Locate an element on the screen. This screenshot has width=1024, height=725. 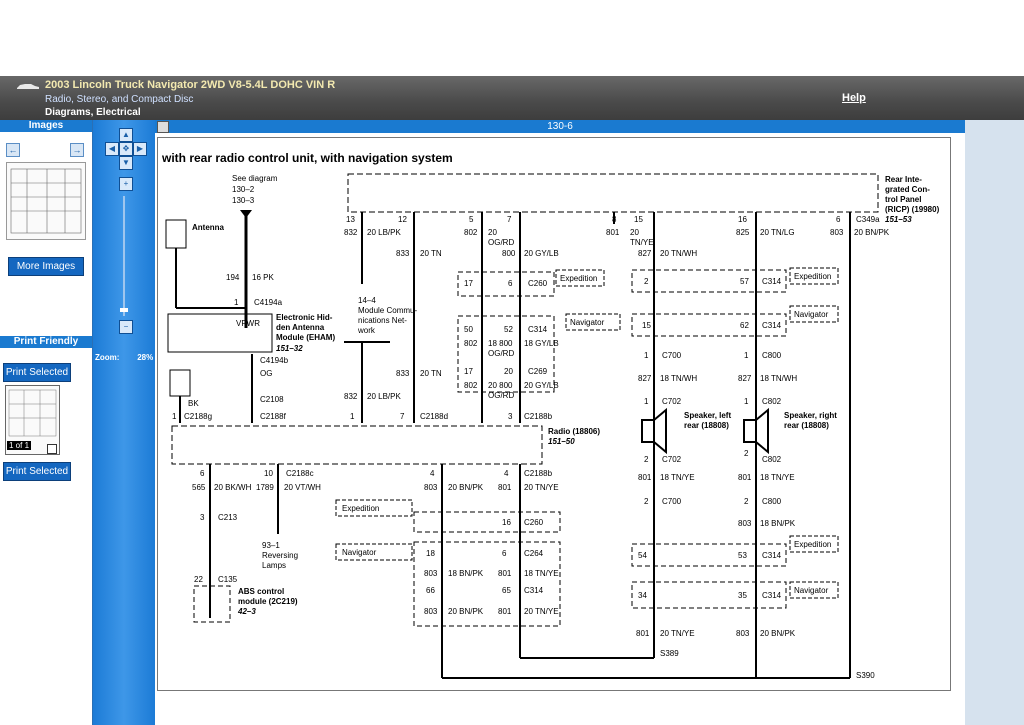
fit-center-icon: ✥ is located at coordinates (126, 149).